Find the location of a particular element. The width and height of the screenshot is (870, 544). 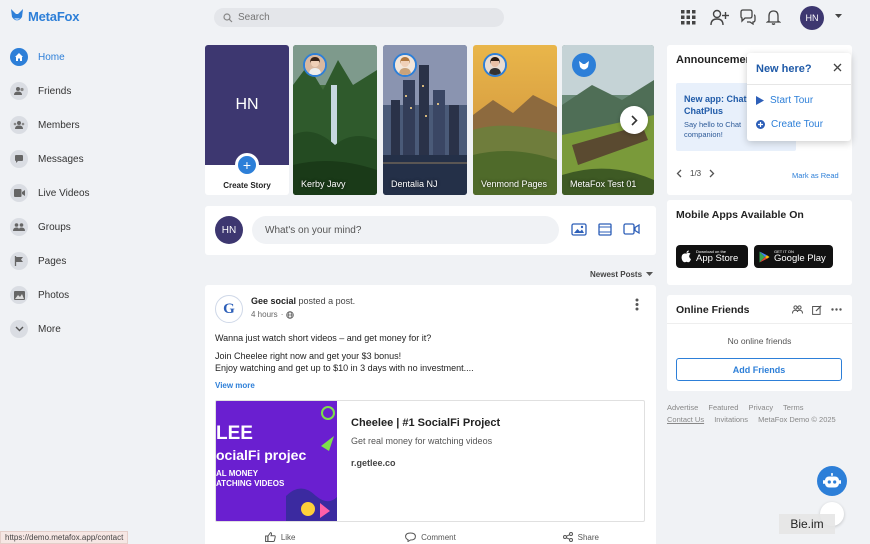

story-card: Dentalia NJ is located at coordinates (425, 120).